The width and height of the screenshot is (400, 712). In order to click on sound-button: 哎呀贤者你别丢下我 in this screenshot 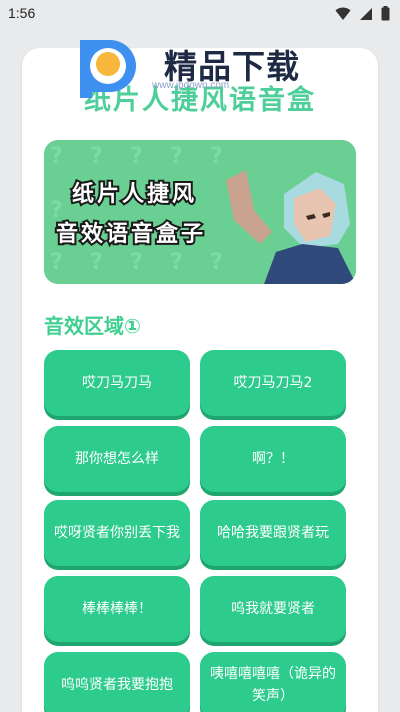, I will do `click(117, 533)`.